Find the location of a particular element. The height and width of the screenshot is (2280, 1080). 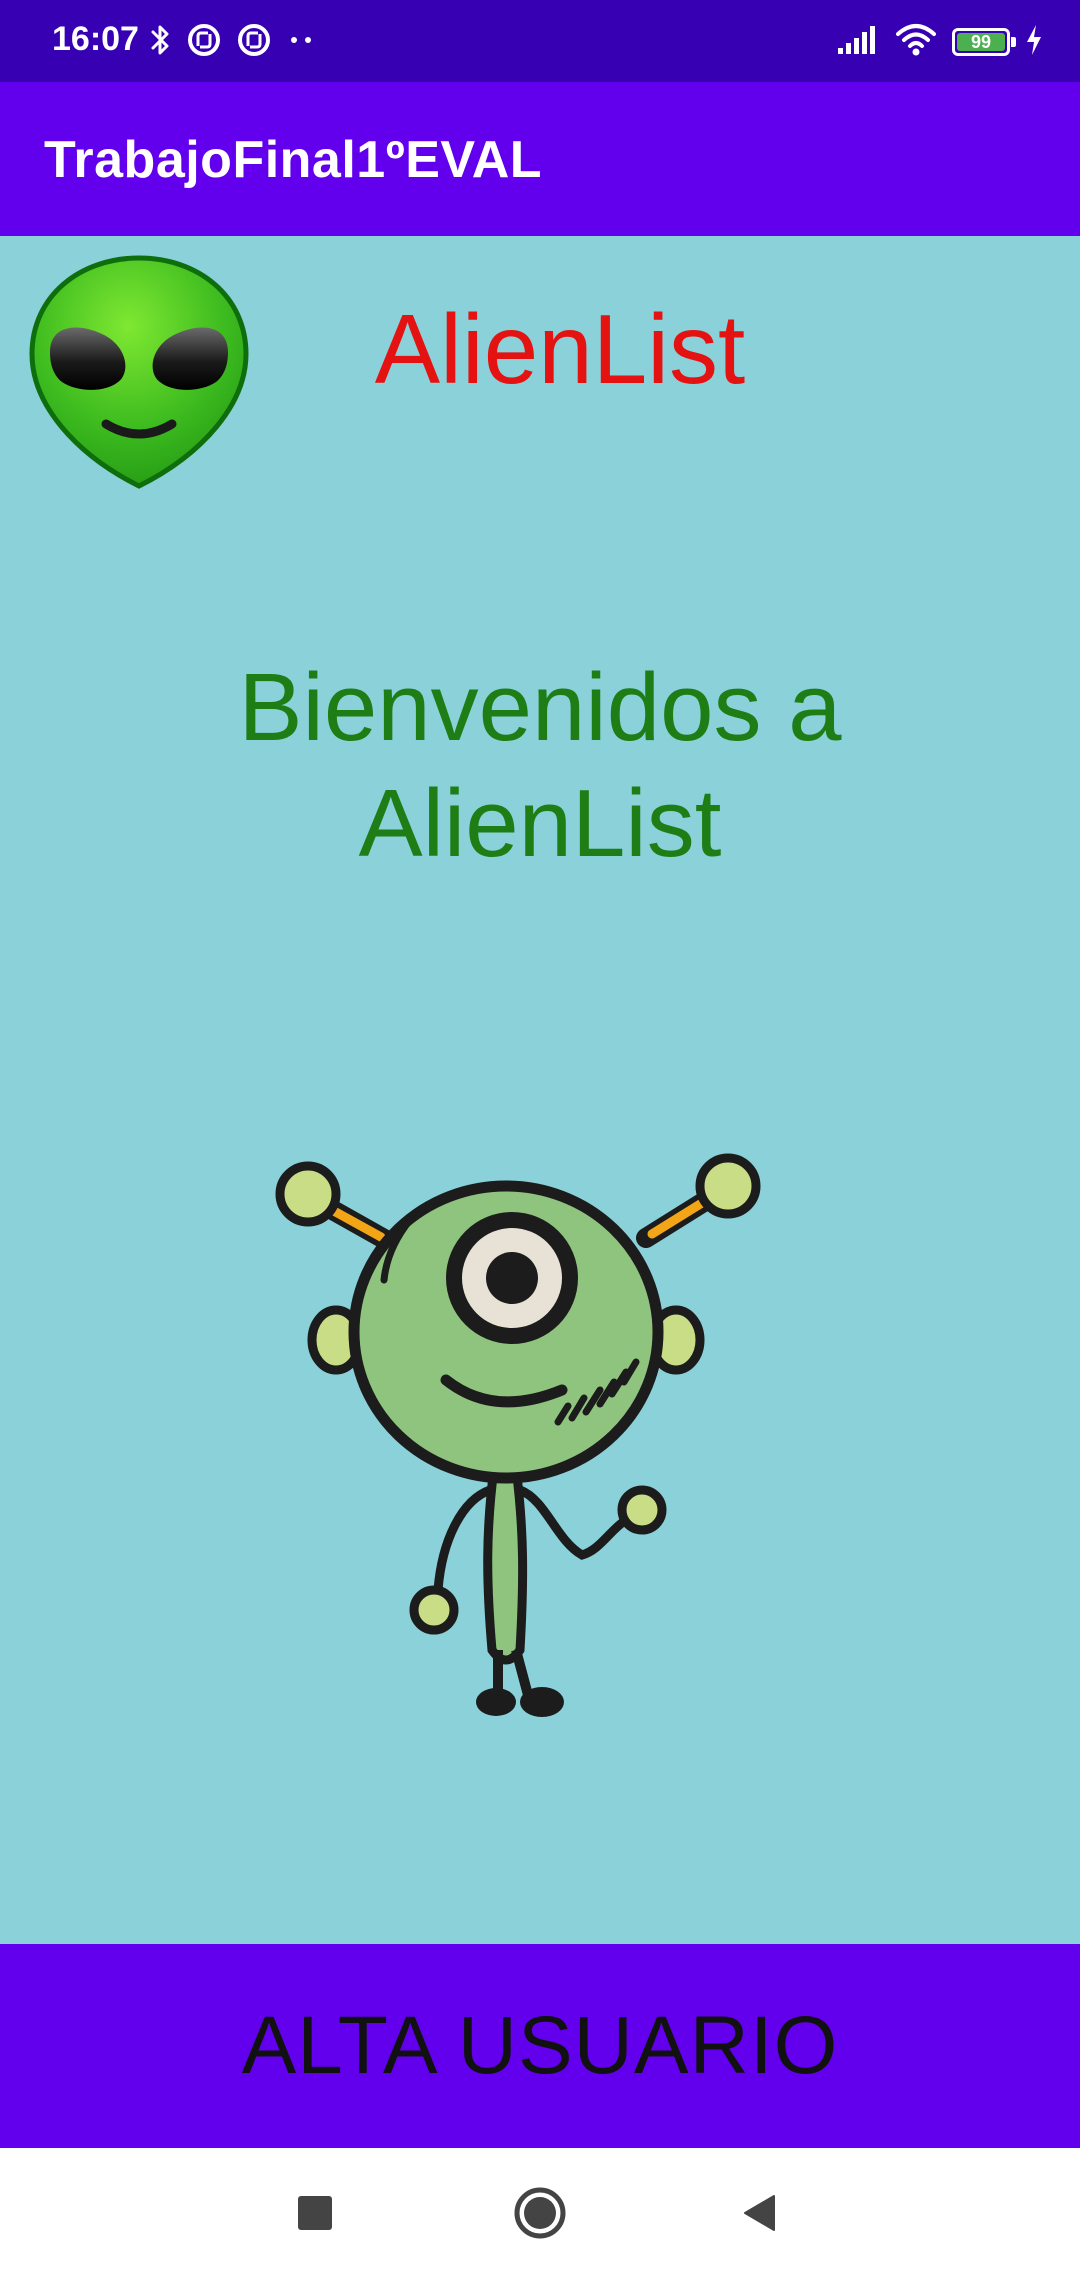

more-dots-icon is located at coordinates (301, 42).